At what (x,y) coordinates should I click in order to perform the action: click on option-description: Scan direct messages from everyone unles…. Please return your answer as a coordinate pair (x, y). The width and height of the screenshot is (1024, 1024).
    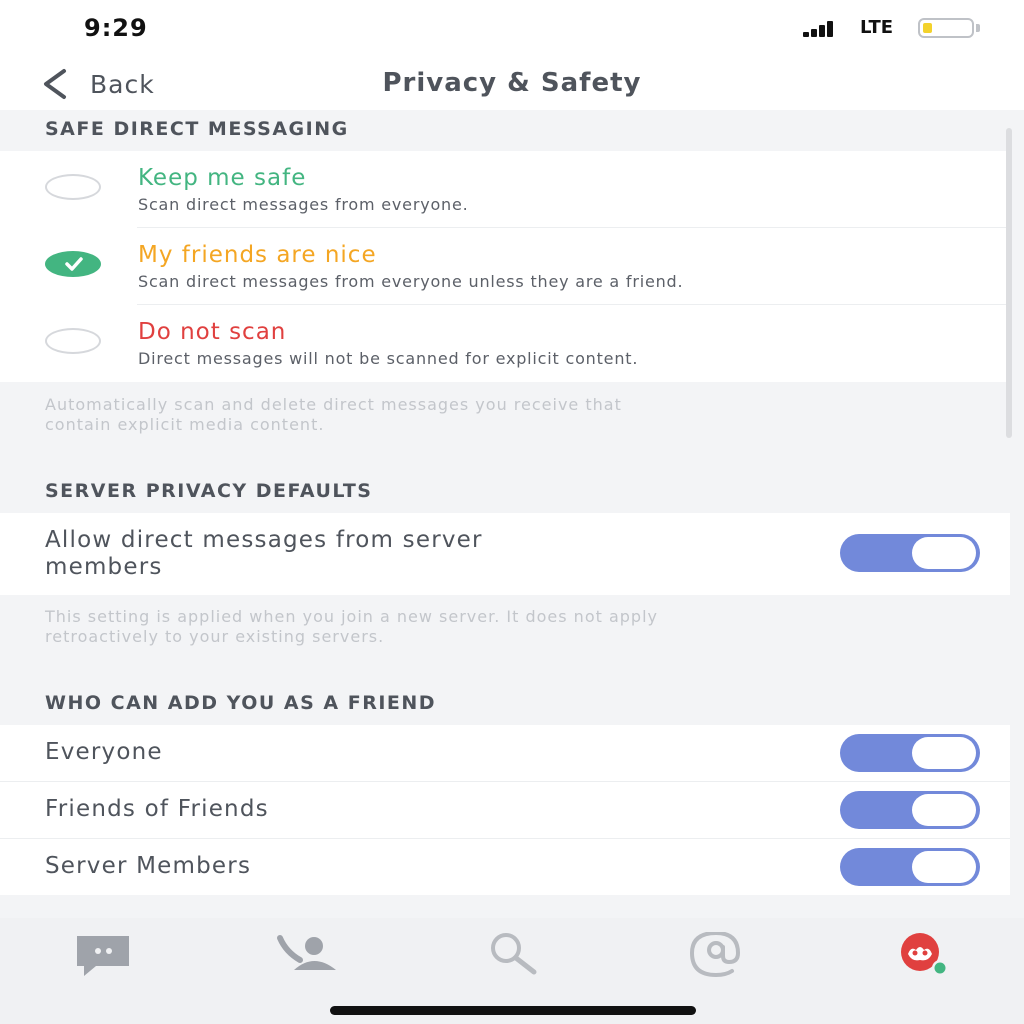
    Looking at the image, I should click on (411, 281).